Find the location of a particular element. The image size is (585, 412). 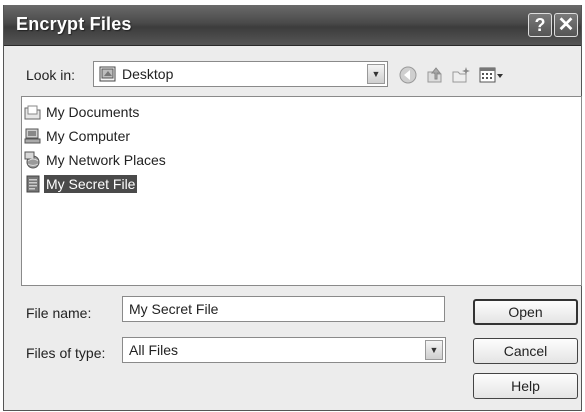

list-item: My Secret File is located at coordinates (81, 184).